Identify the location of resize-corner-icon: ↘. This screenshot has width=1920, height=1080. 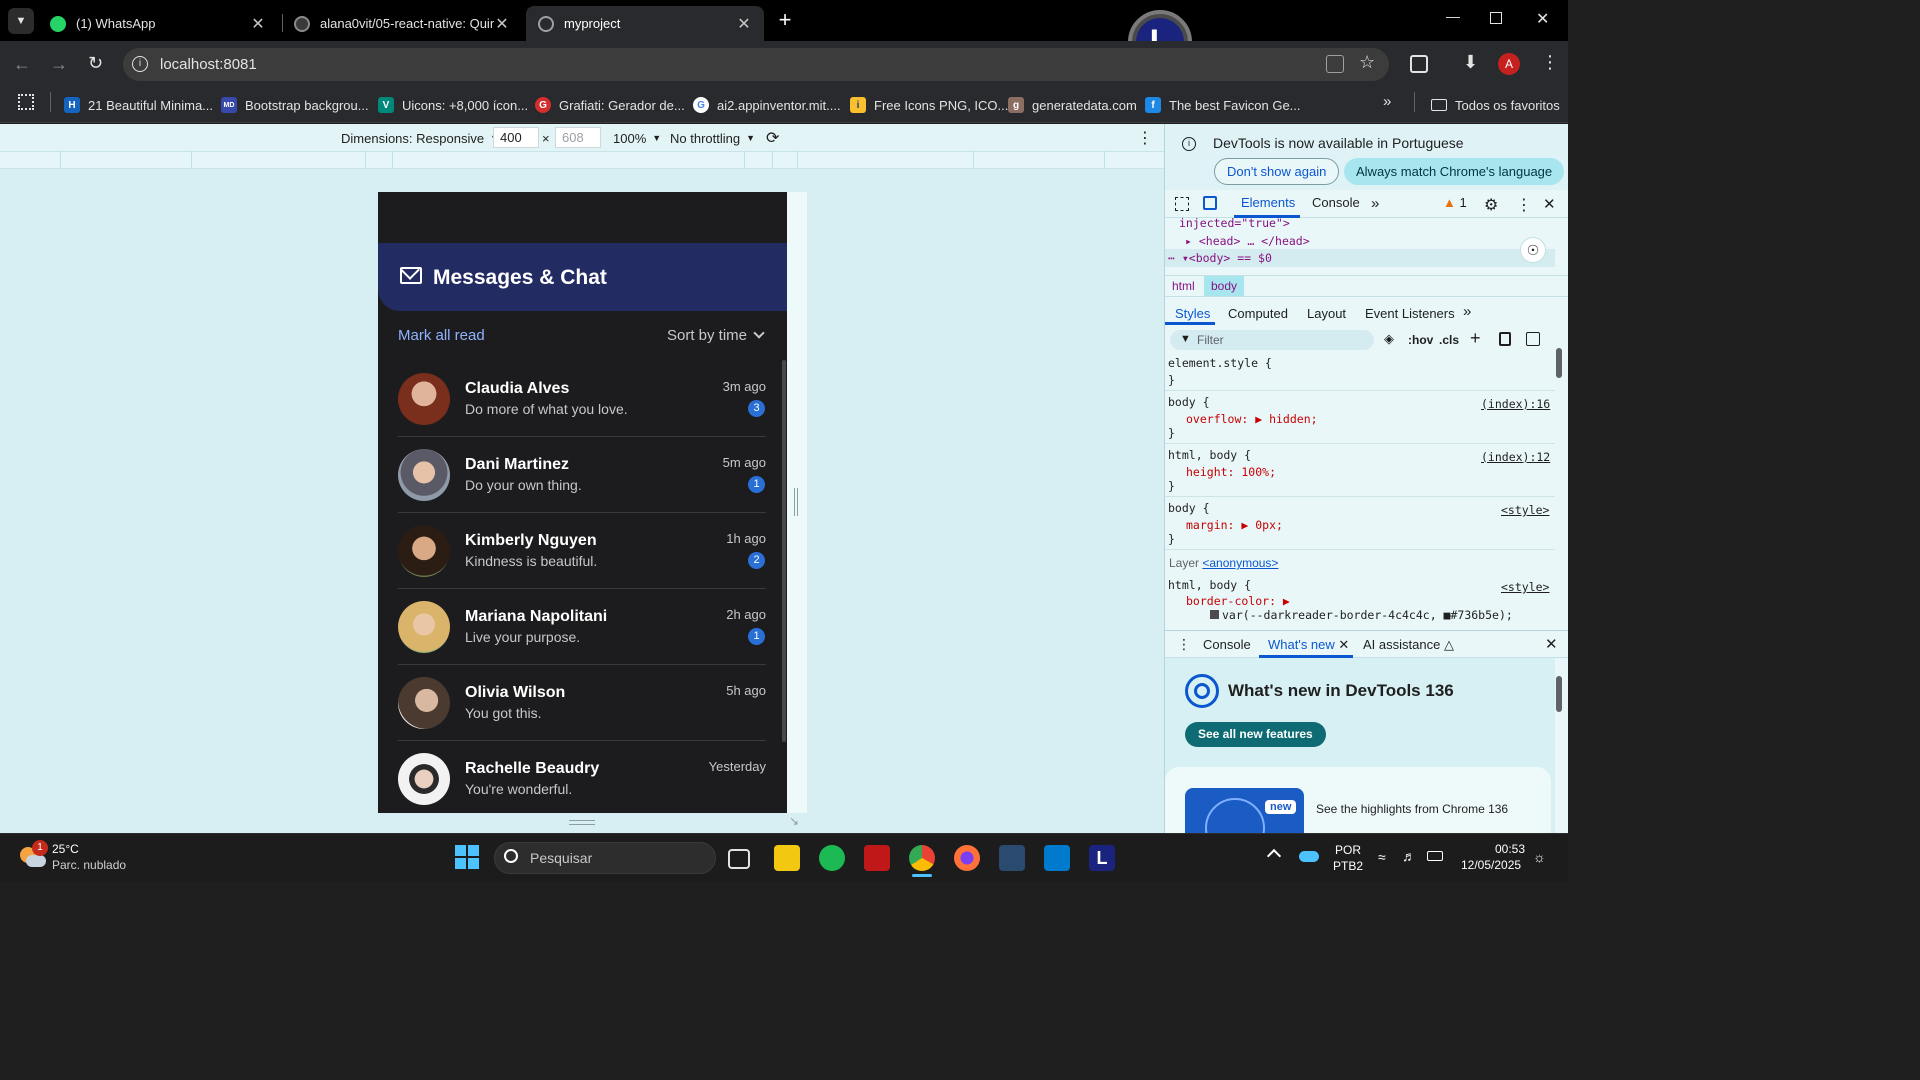
(794, 821).